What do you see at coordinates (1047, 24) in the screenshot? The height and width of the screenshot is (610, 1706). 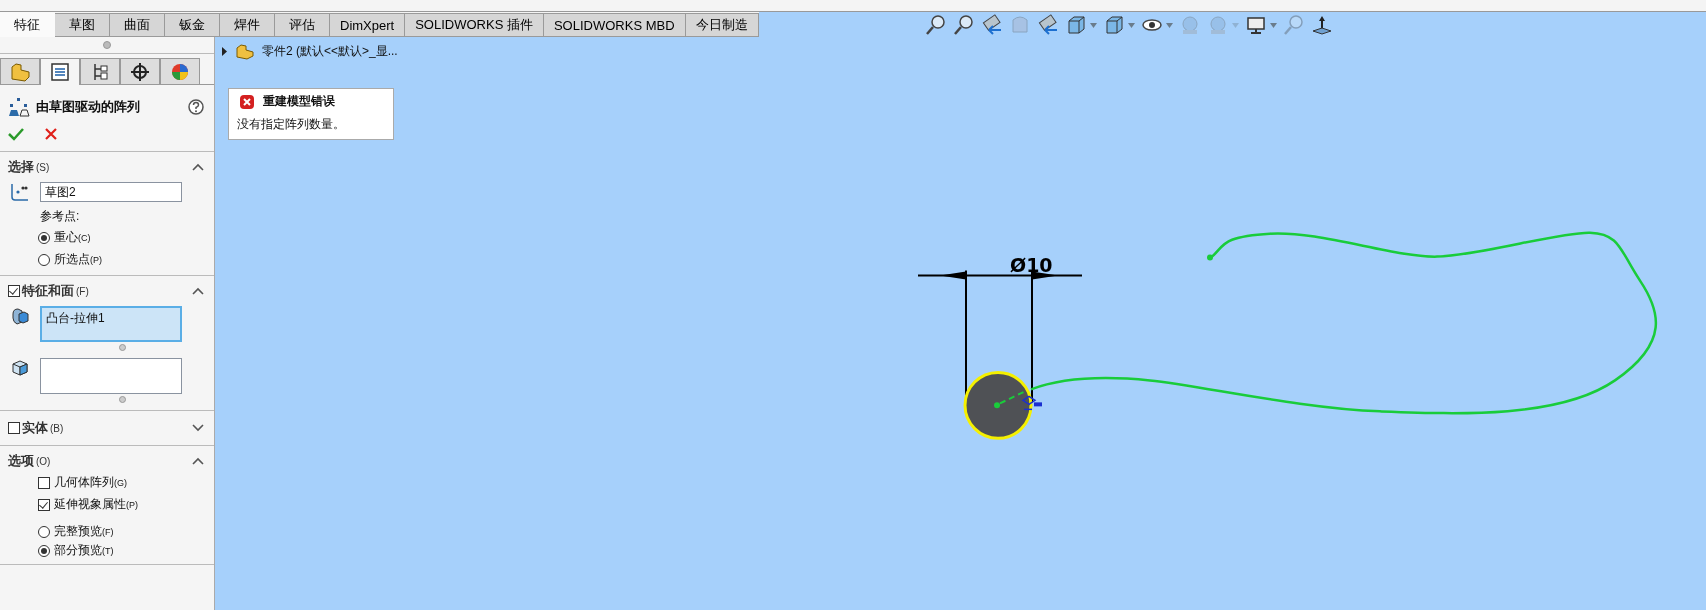 I see `dynamic-annotation-icon` at bounding box center [1047, 24].